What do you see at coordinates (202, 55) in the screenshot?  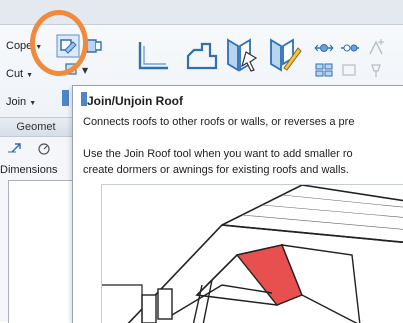 I see `wall-sweep-icon` at bounding box center [202, 55].